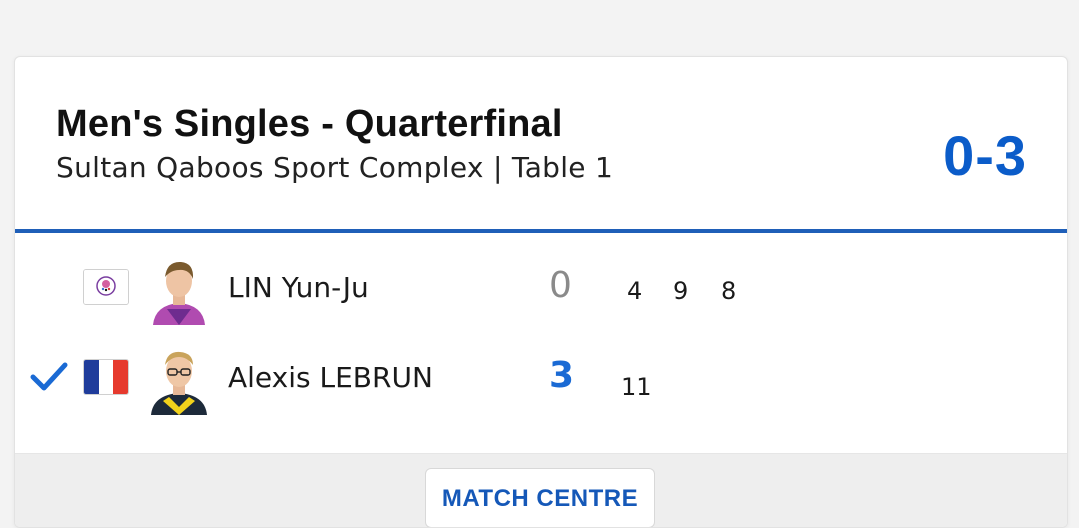 The image size is (1079, 528). I want to click on game-points: 11, so click(636, 387).